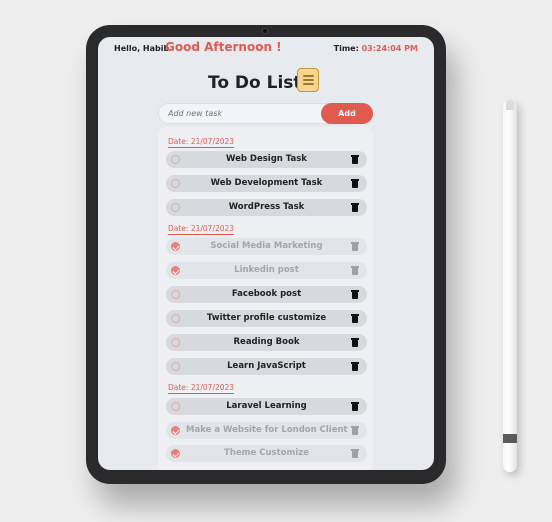  I want to click on task-item: Theme Customize, so click(266, 453).